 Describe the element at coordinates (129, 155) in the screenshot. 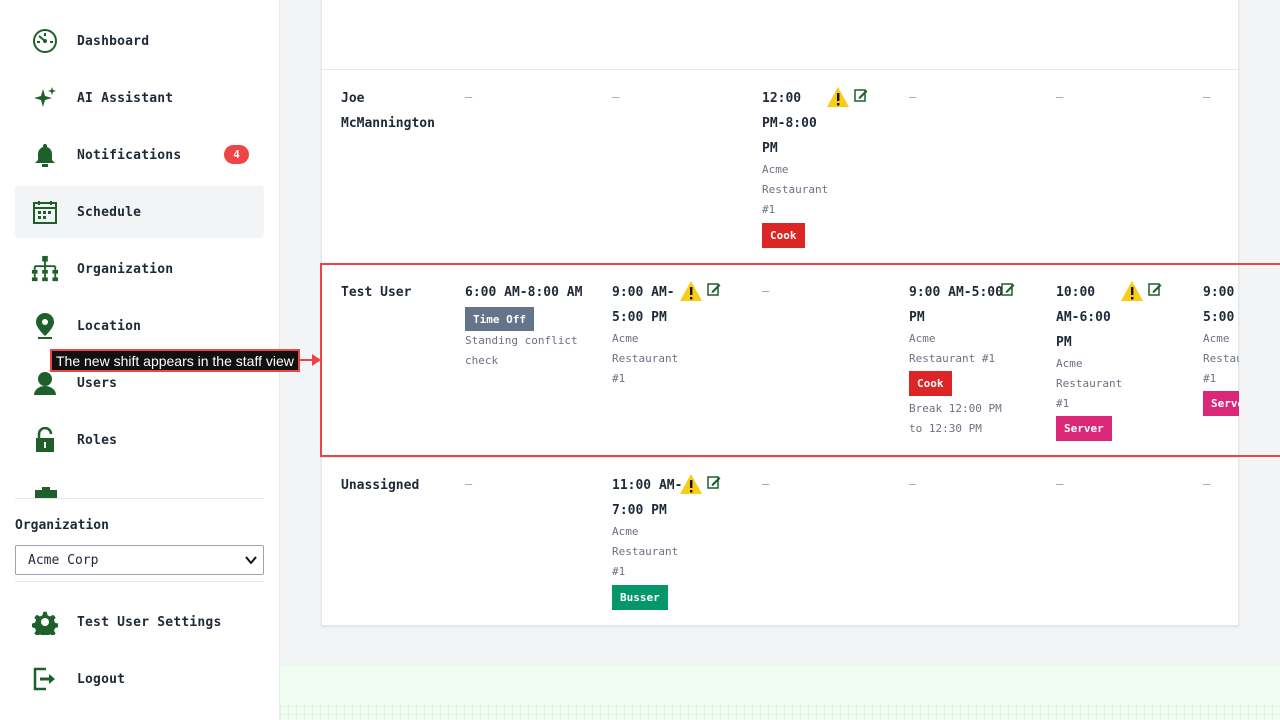

I see `sidebar-item-label: Notifications` at that location.